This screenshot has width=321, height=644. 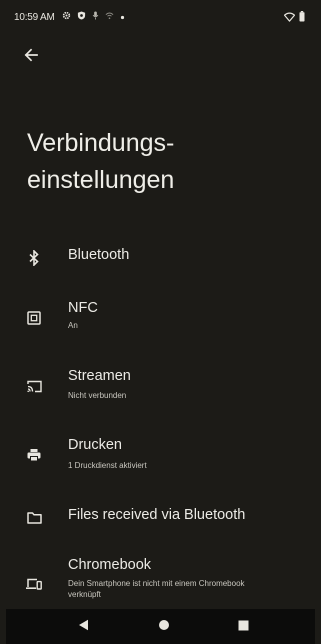 What do you see at coordinates (160, 456) in the screenshot?
I see `setting-item-printing: Drucken 1 Druckdienst aktiviert` at bounding box center [160, 456].